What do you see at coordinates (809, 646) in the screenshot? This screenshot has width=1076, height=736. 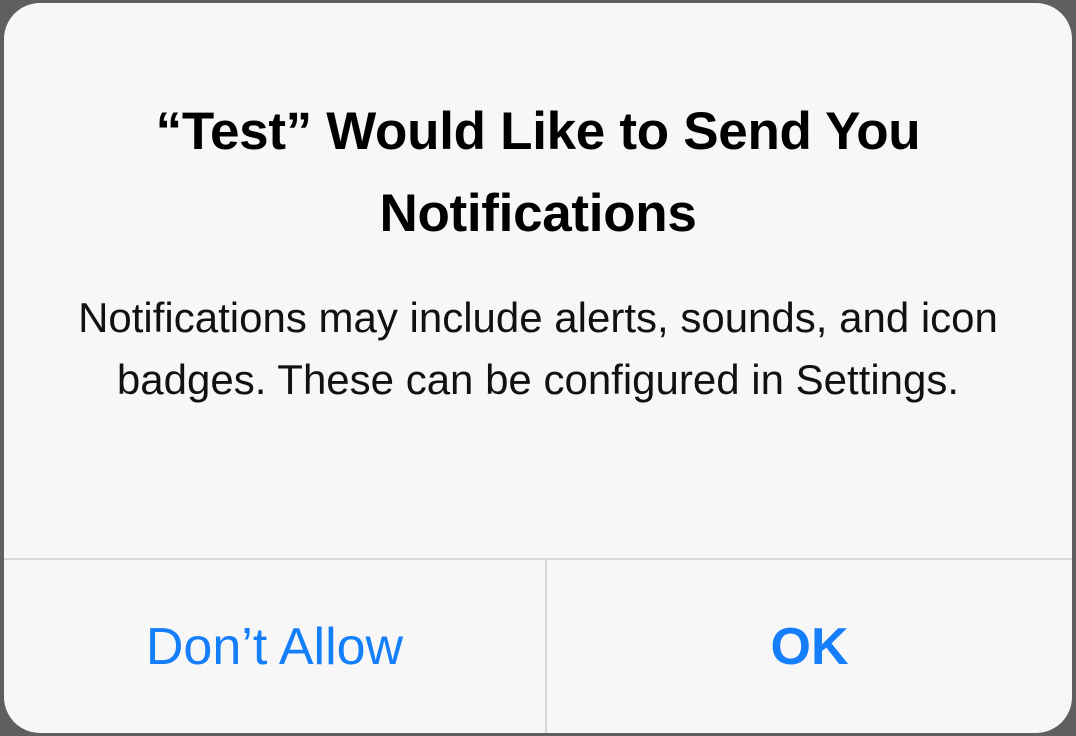 I see `ok-button: OK` at bounding box center [809, 646].